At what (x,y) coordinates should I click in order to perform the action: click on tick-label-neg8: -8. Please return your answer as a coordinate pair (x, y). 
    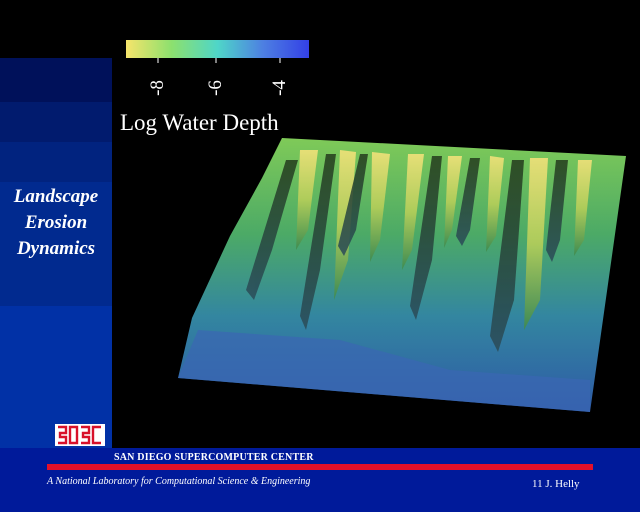
    Looking at the image, I should click on (157, 88).